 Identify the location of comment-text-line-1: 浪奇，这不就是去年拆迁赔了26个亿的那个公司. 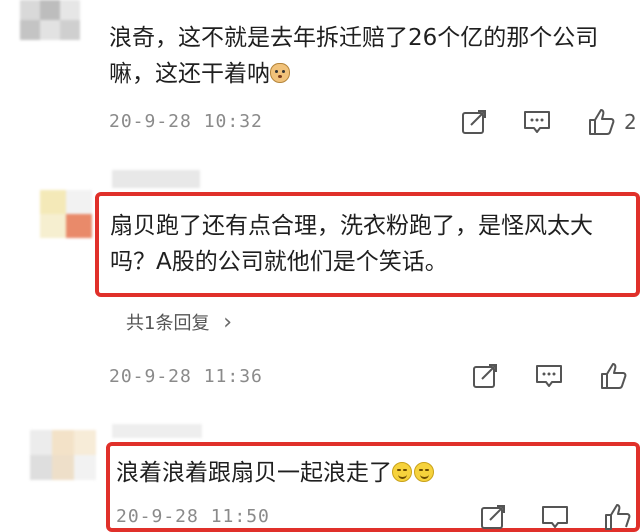
(354, 38).